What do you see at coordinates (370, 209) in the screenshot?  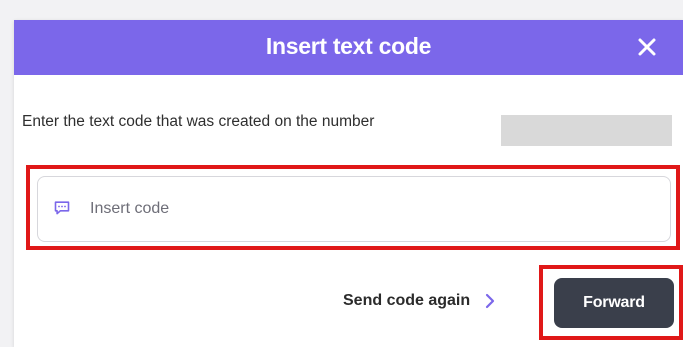 I see `code-input` at bounding box center [370, 209].